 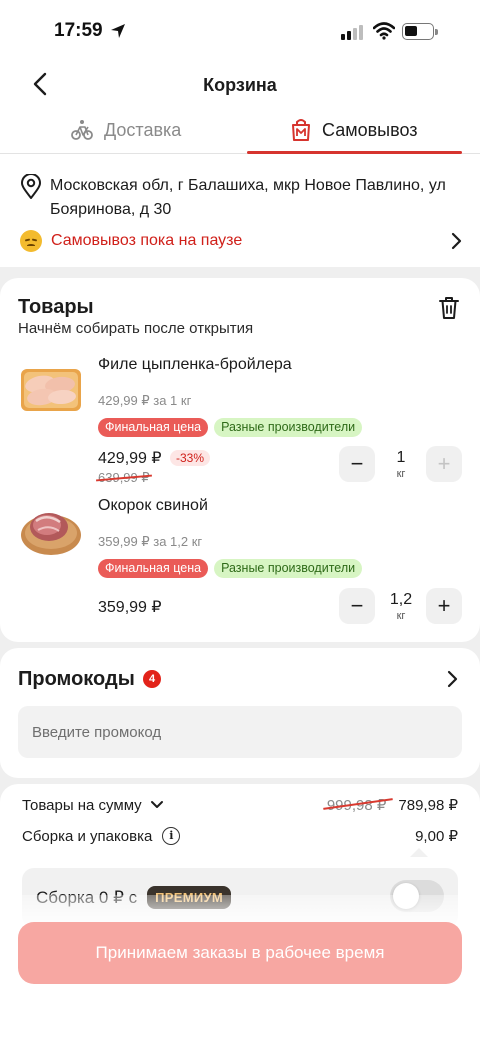 I want to click on trash-icon, so click(x=449, y=308).